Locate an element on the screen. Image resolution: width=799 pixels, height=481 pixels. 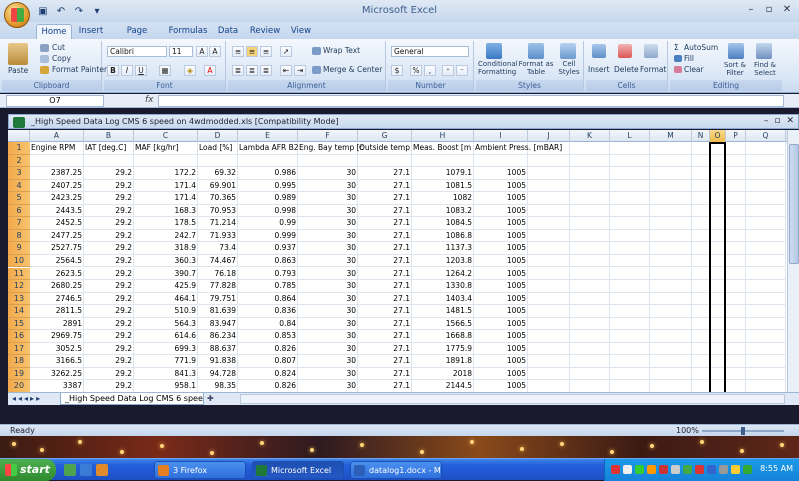
column-header-h: H is located at coordinates (443, 136).